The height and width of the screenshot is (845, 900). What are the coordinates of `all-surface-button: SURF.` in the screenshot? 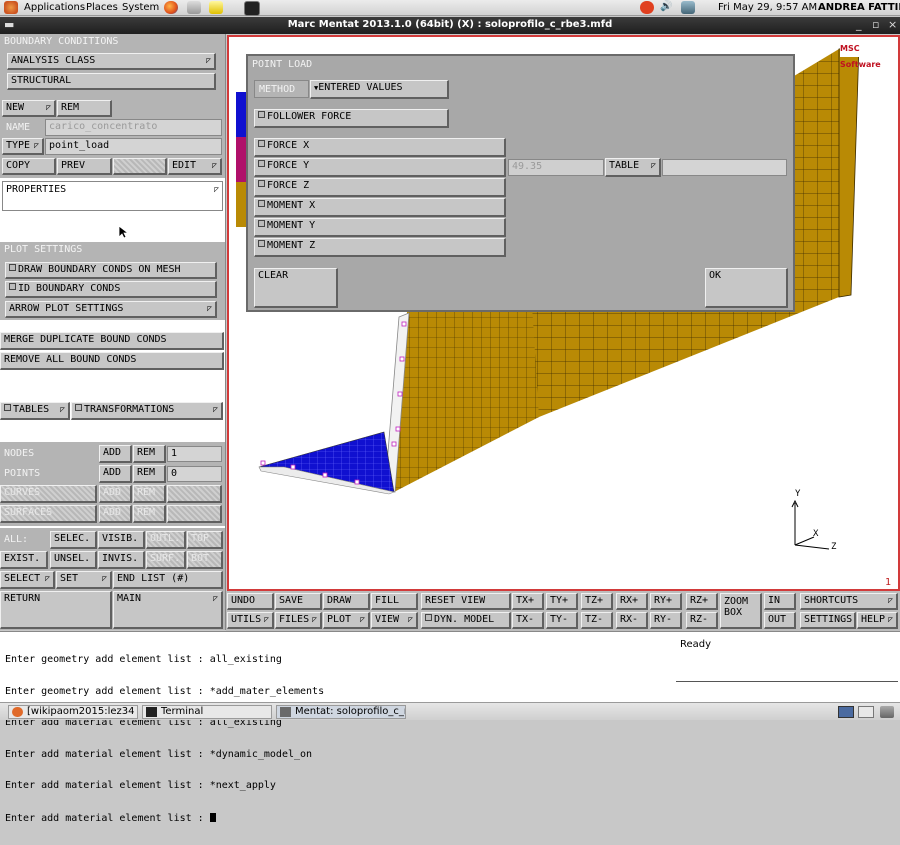 It's located at (166, 560).